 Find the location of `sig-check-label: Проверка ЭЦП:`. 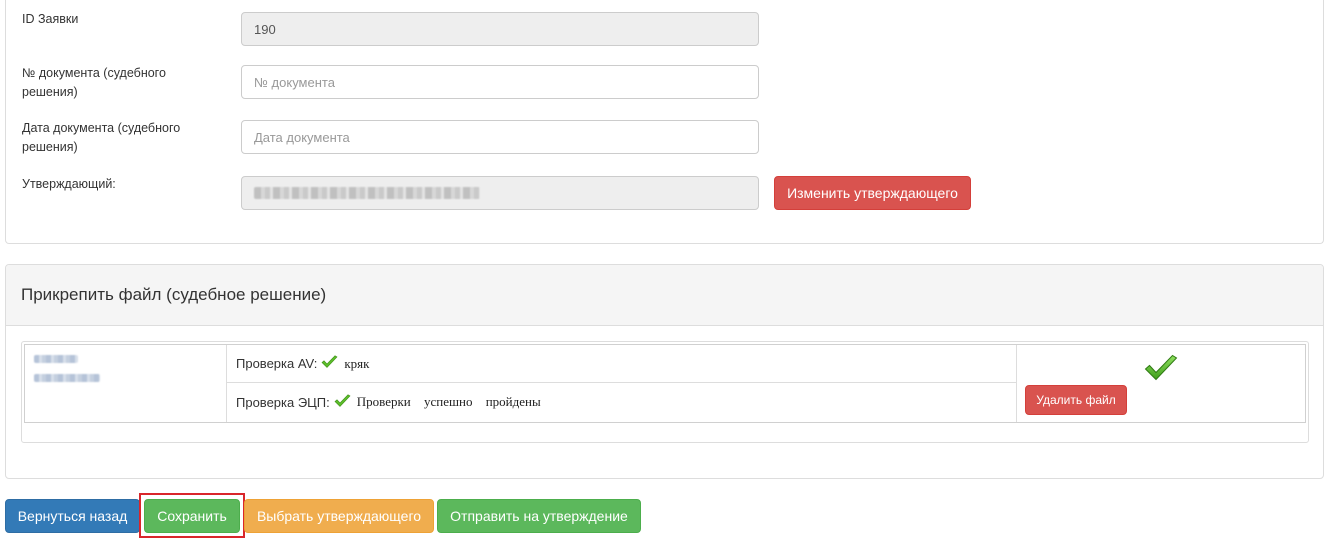

sig-check-label: Проверка ЭЦП: is located at coordinates (283, 402).